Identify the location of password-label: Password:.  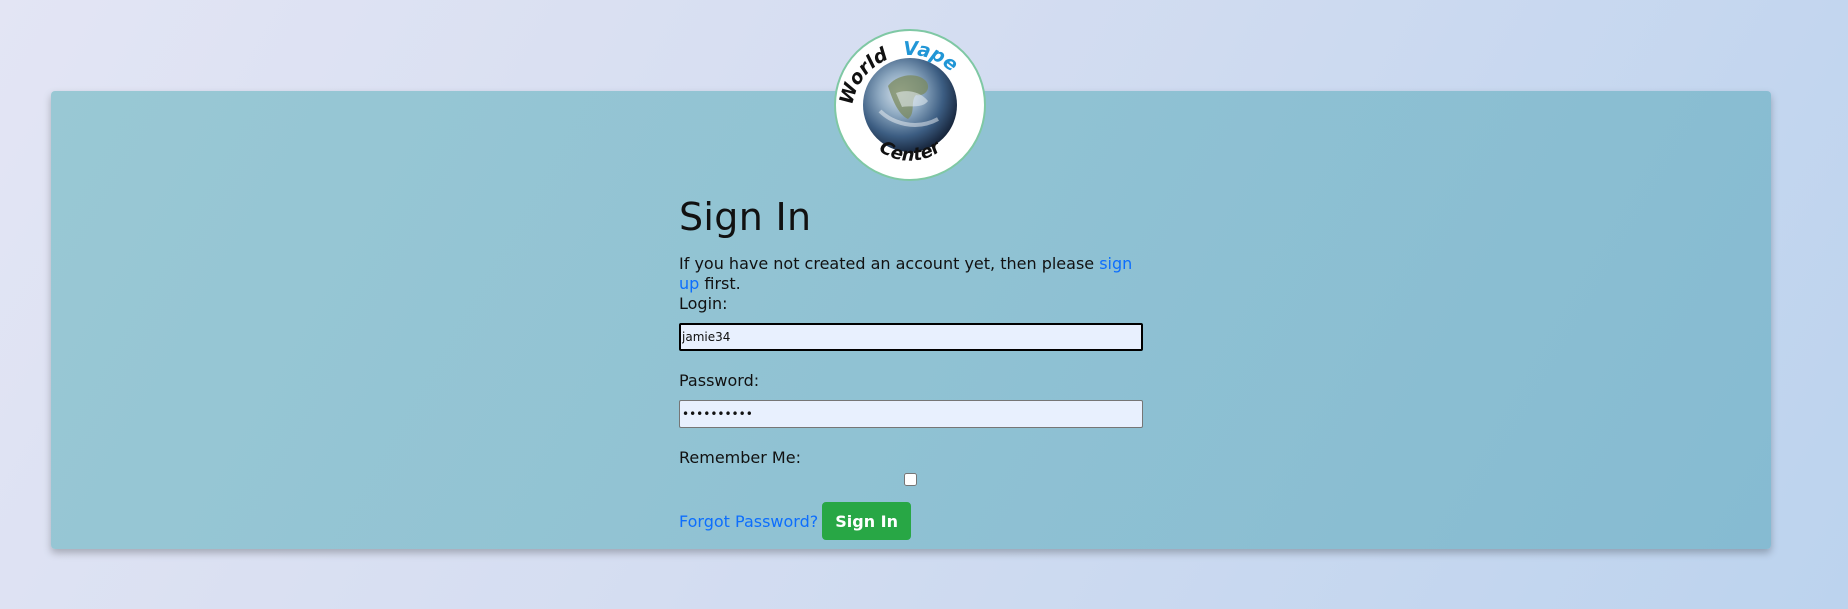
(719, 380).